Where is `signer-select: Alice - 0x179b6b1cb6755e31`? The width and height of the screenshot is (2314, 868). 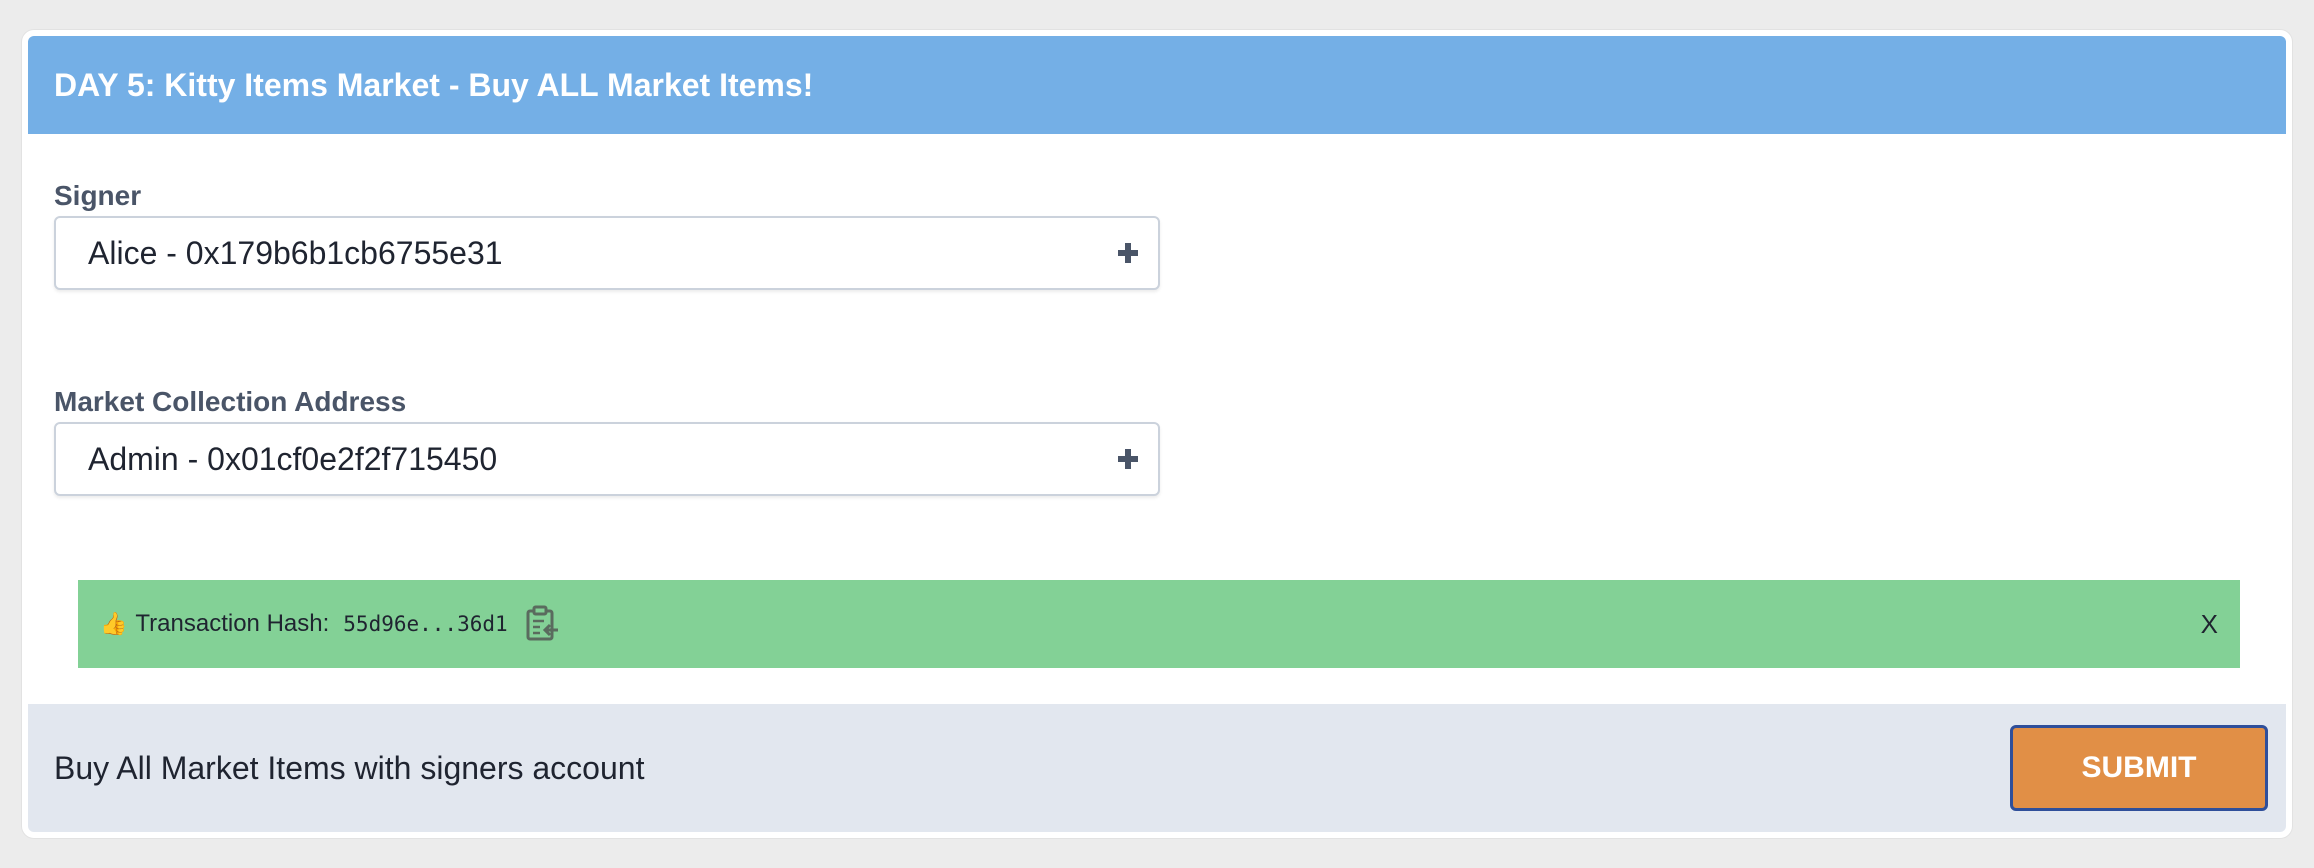
signer-select: Alice - 0x179b6b1cb6755e31 is located at coordinates (607, 253).